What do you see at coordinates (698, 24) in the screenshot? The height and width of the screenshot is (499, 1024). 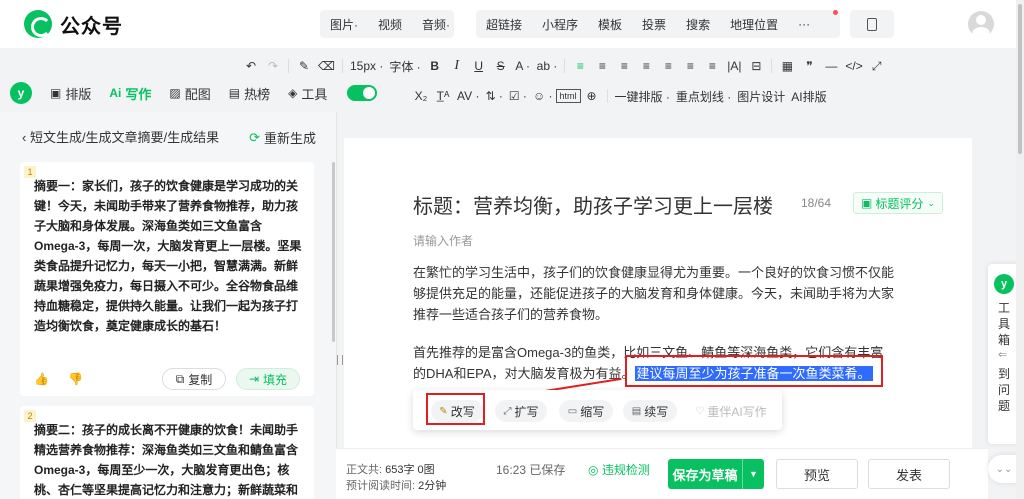 I see `insert-search-button: 搜索` at bounding box center [698, 24].